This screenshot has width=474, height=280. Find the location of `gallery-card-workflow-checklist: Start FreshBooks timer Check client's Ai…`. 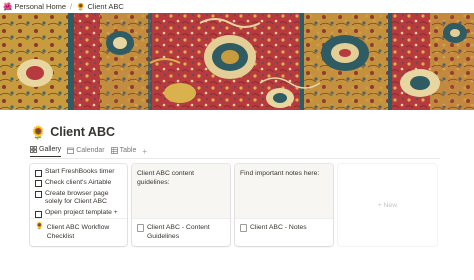

gallery-card-workflow-checklist: Start FreshBooks timer Check client's Ai… is located at coordinates (78, 205).